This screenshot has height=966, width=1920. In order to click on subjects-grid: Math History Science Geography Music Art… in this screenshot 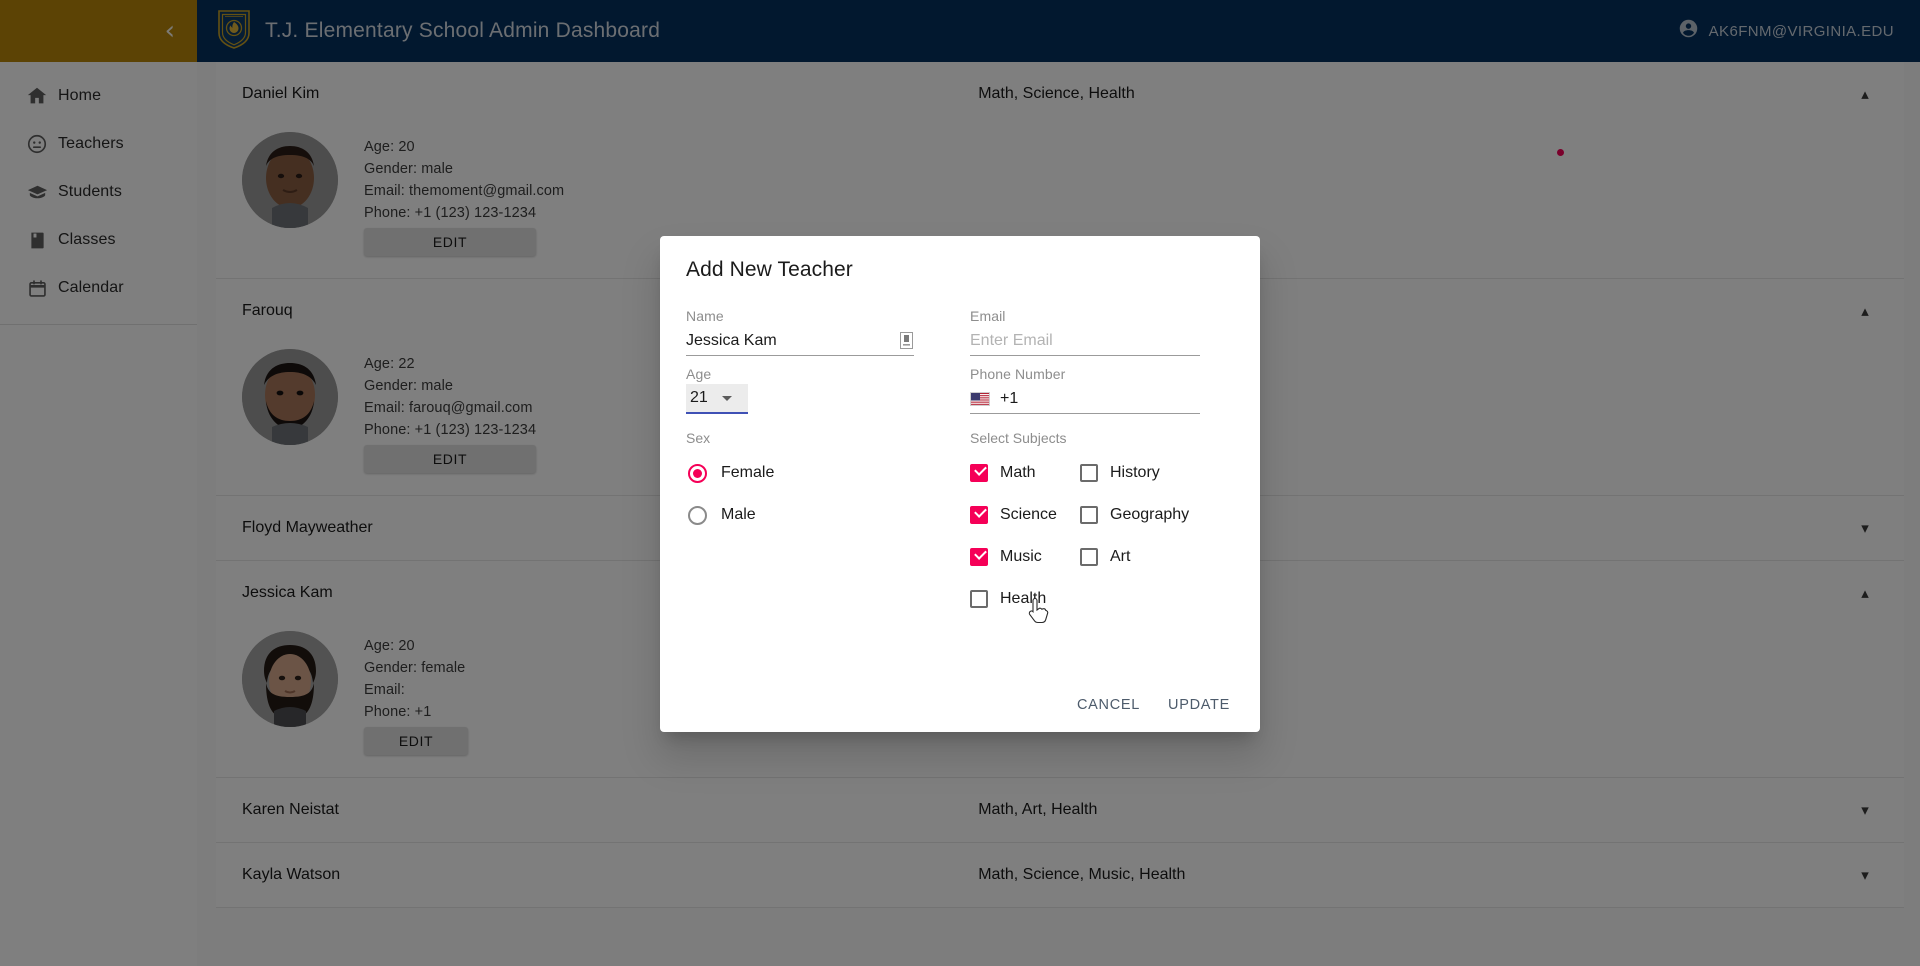, I will do `click(1102, 536)`.